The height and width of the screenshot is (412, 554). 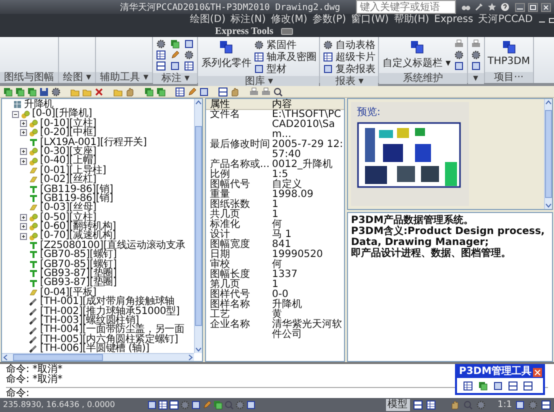 What do you see at coordinates (226, 54) in the screenshot?
I see `ribbon-button: 系列化零件` at bounding box center [226, 54].